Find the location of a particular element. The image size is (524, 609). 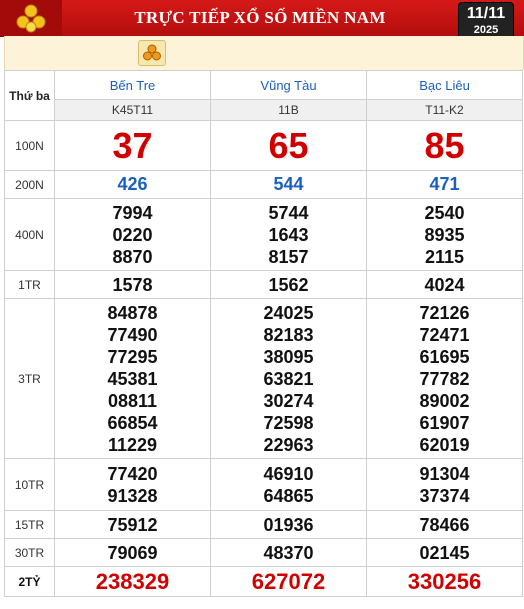

prize-cell: 91304 37374 is located at coordinates (444, 484).